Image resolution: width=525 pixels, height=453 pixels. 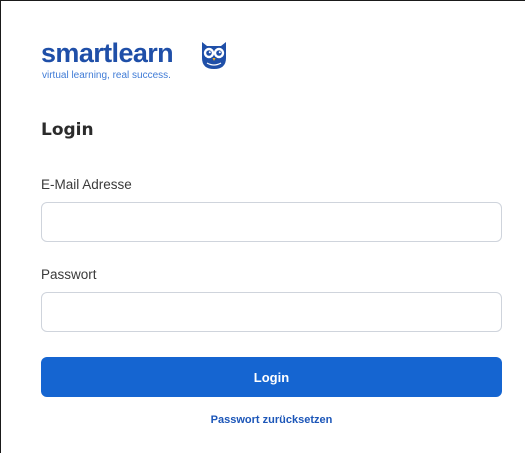 I want to click on logo-wordmark: smartlearn, so click(x=107, y=53).